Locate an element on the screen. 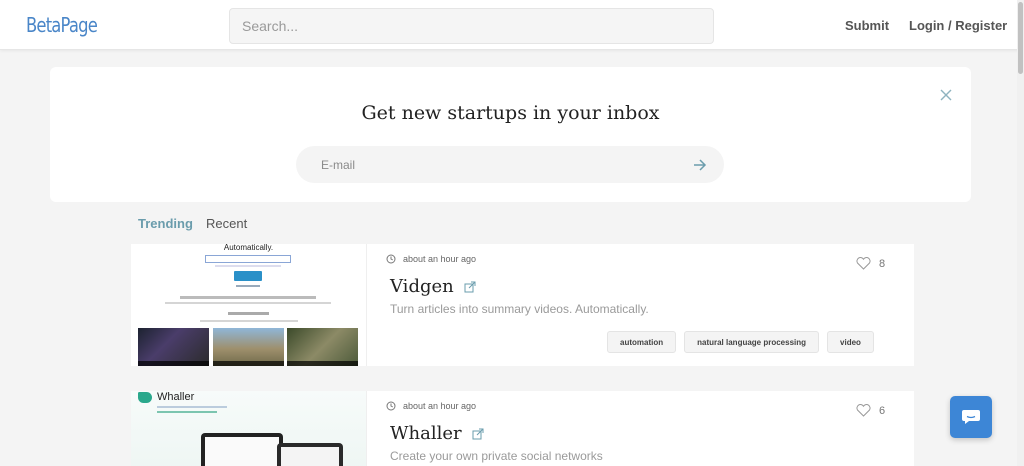 The height and width of the screenshot is (466, 1024). thumbnail-tablet is located at coordinates (310, 454).